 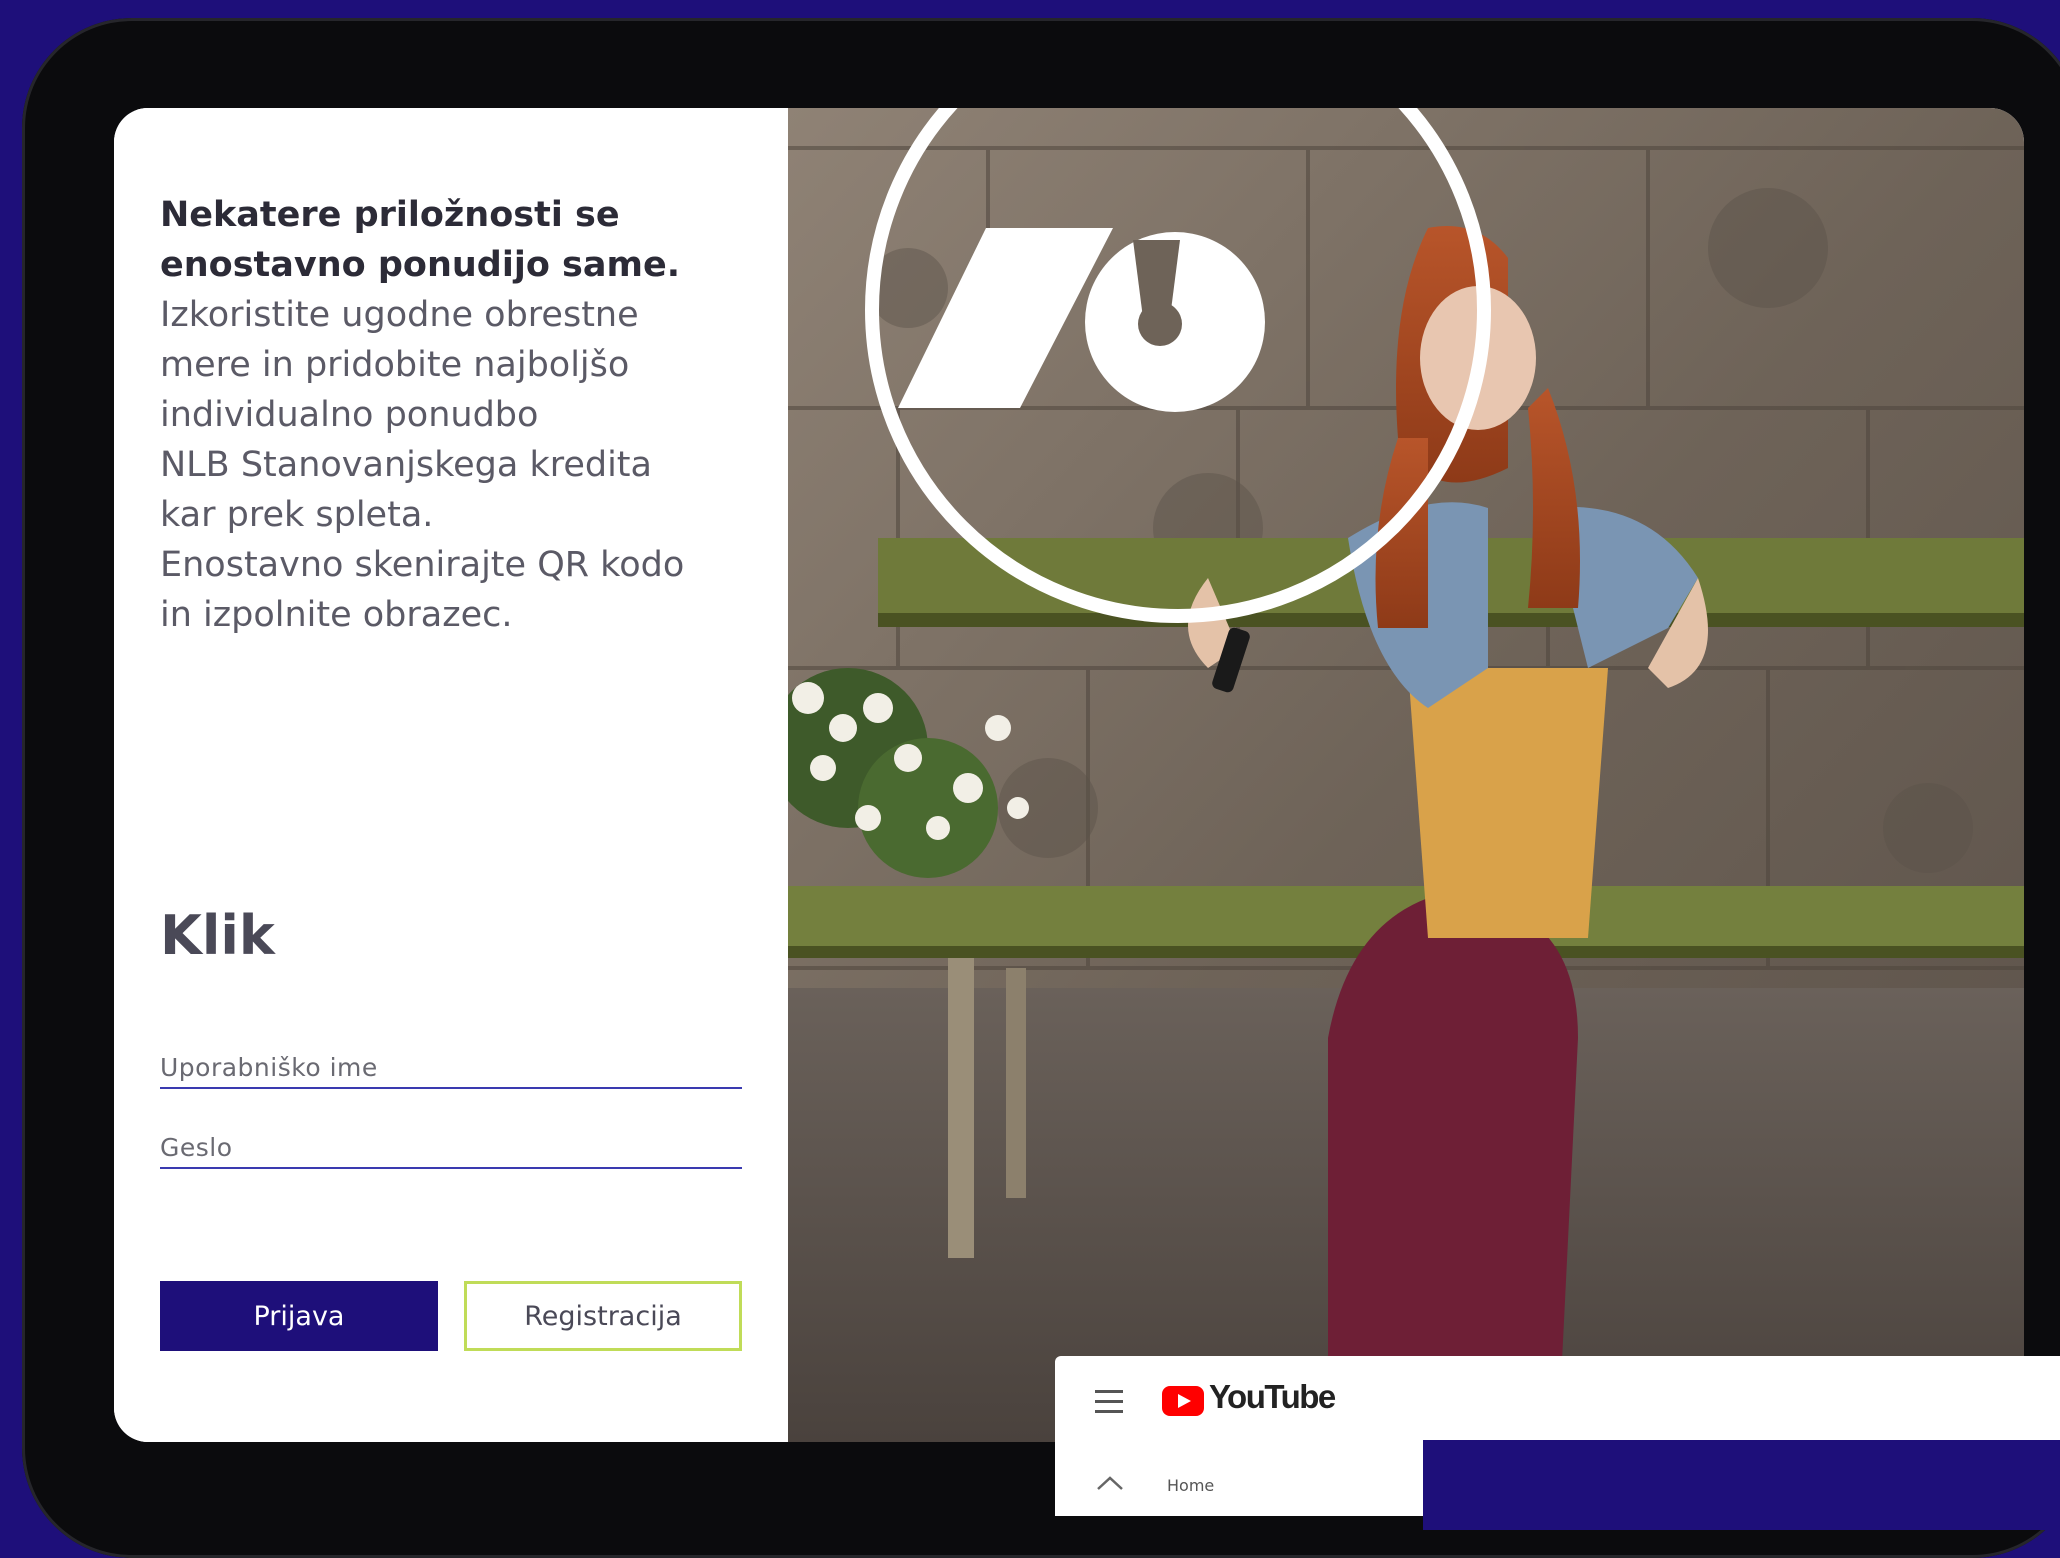 I want to click on register-button: Registracija, so click(x=603, y=1316).